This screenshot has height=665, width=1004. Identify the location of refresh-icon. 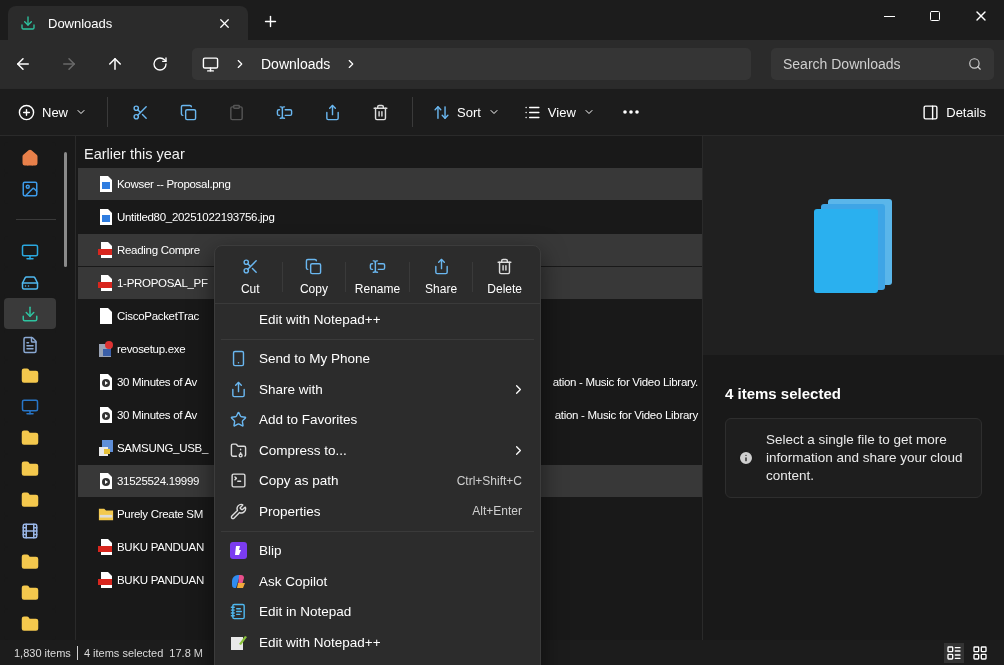
(160, 64).